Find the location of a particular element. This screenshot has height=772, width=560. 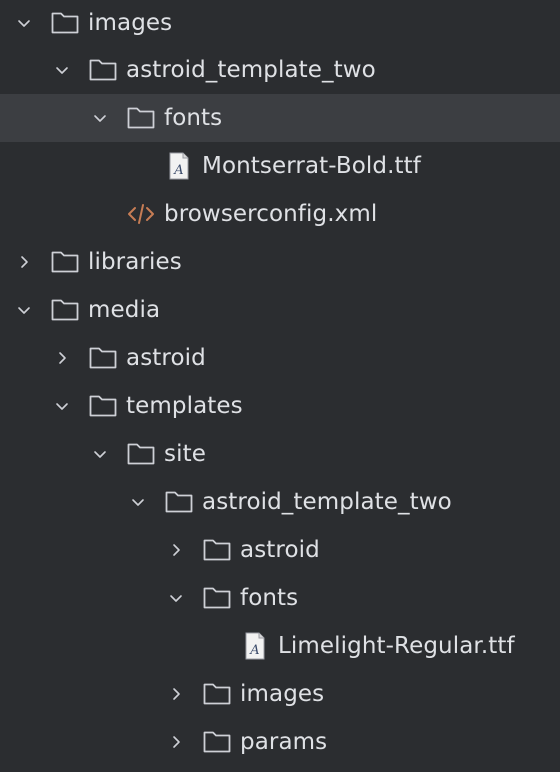

tree-item-libraries: libraries is located at coordinates (280, 262).